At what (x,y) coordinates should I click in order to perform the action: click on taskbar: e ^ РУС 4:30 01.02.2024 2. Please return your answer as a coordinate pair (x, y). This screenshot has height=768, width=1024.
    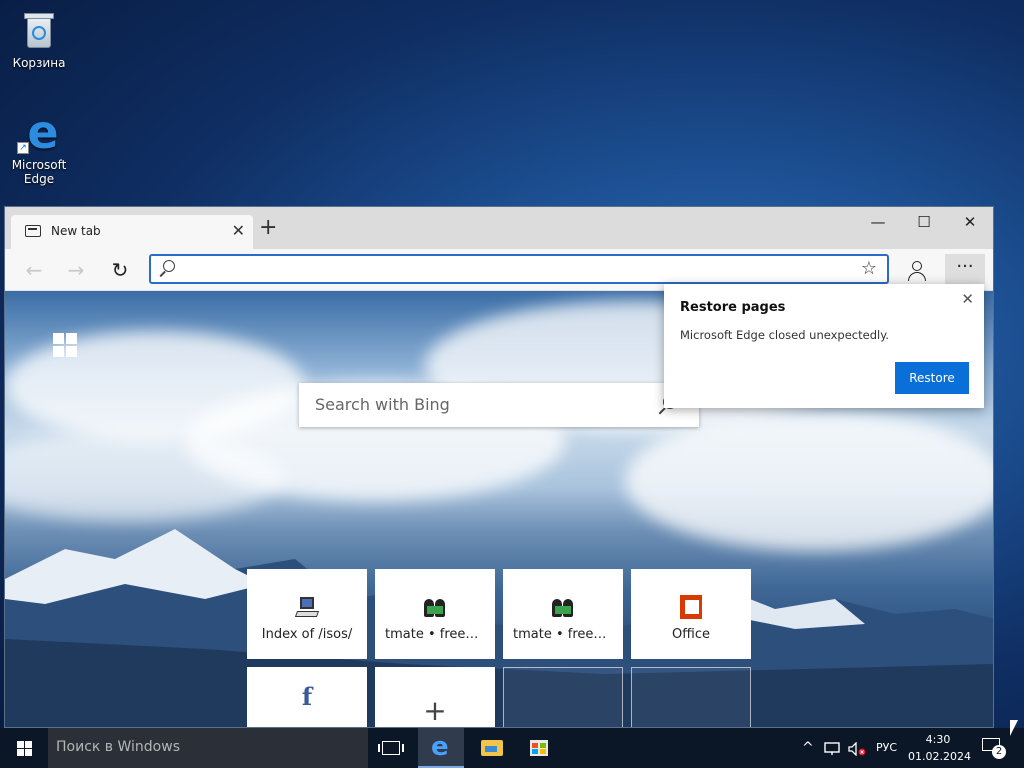
    Looking at the image, I should click on (512, 748).